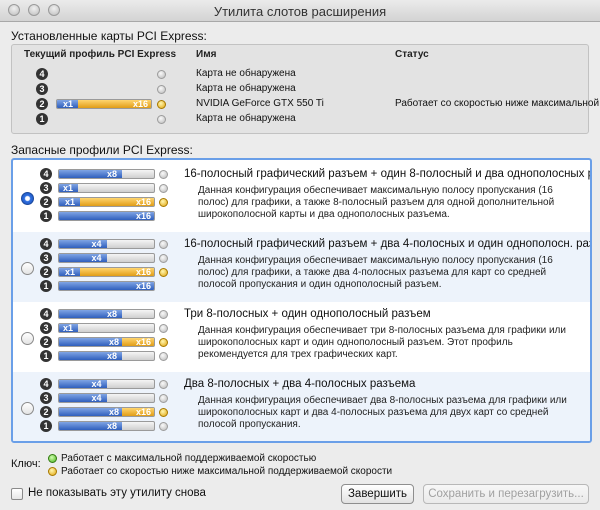 This screenshot has width=600, height=510. Describe the element at coordinates (102, 150) in the screenshot. I see `profiles-section-label: Запасные профили PCI Express:` at that location.